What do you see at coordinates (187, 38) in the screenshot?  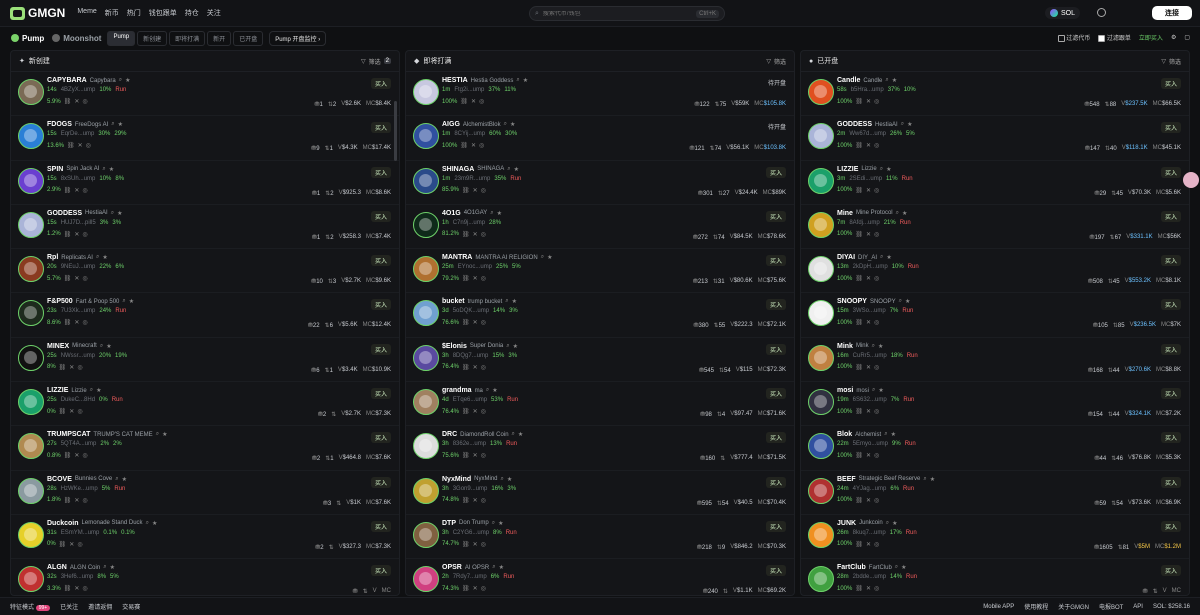 I see `tab-nearly-full: 即将打满` at bounding box center [187, 38].